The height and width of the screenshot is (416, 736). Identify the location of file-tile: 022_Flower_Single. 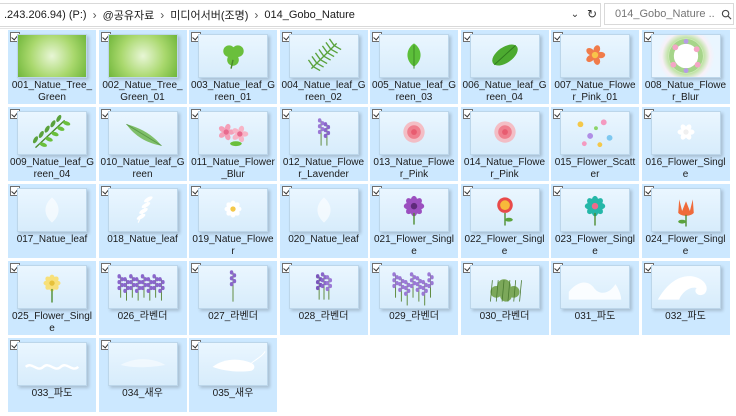
(504, 221).